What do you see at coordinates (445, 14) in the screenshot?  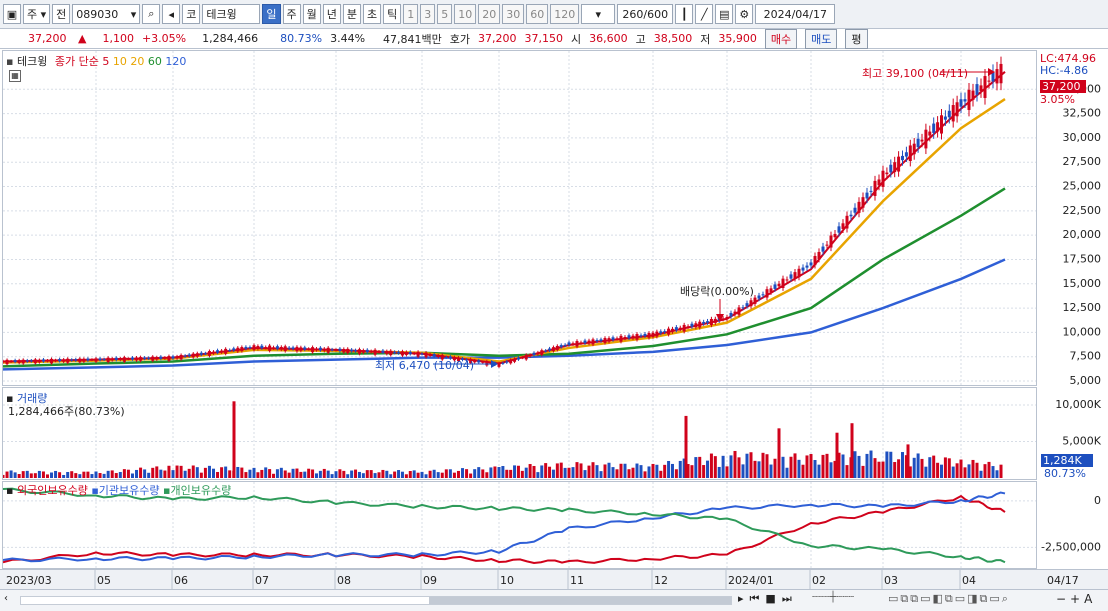 I see `interval-5: 5` at bounding box center [445, 14].